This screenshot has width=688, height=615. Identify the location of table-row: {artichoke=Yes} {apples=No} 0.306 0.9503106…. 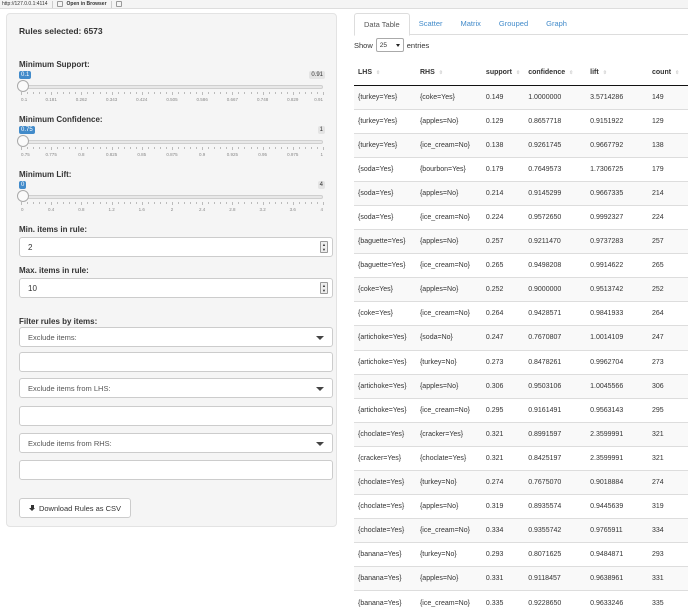
(521, 386).